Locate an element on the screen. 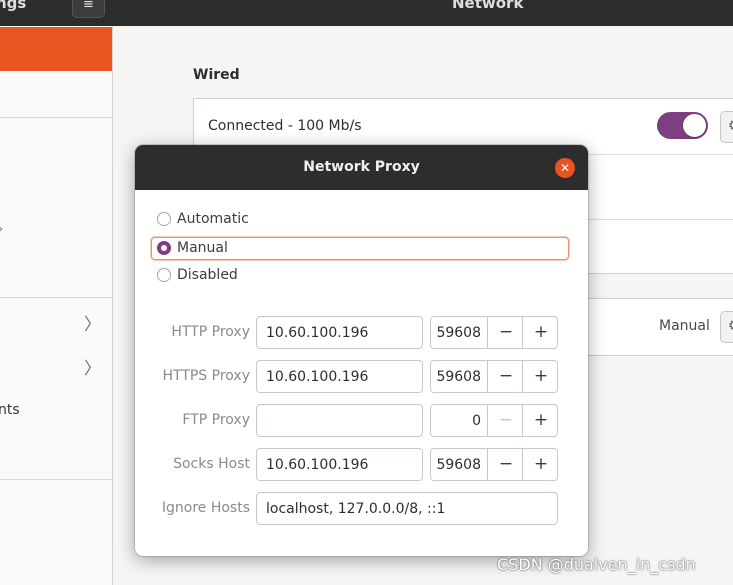 The width and height of the screenshot is (733, 585). sidebar-item-label: nts is located at coordinates (10, 410).